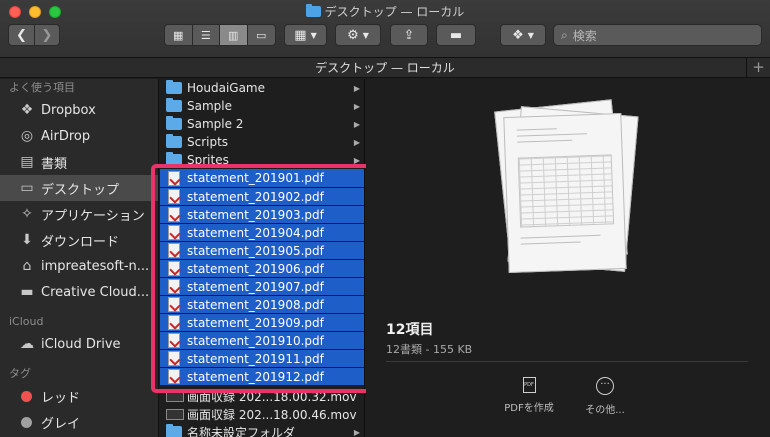 The height and width of the screenshot is (437, 770). Describe the element at coordinates (26, 396) in the screenshot. I see `red-tag-icon` at that location.